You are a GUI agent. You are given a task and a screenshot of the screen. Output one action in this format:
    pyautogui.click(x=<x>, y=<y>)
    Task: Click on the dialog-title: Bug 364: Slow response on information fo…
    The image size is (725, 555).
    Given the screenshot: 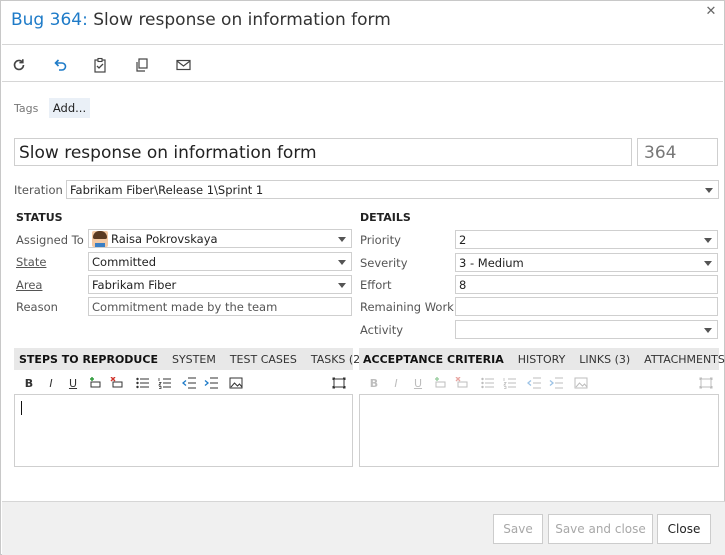 What is the action you would take?
    pyautogui.click(x=201, y=20)
    